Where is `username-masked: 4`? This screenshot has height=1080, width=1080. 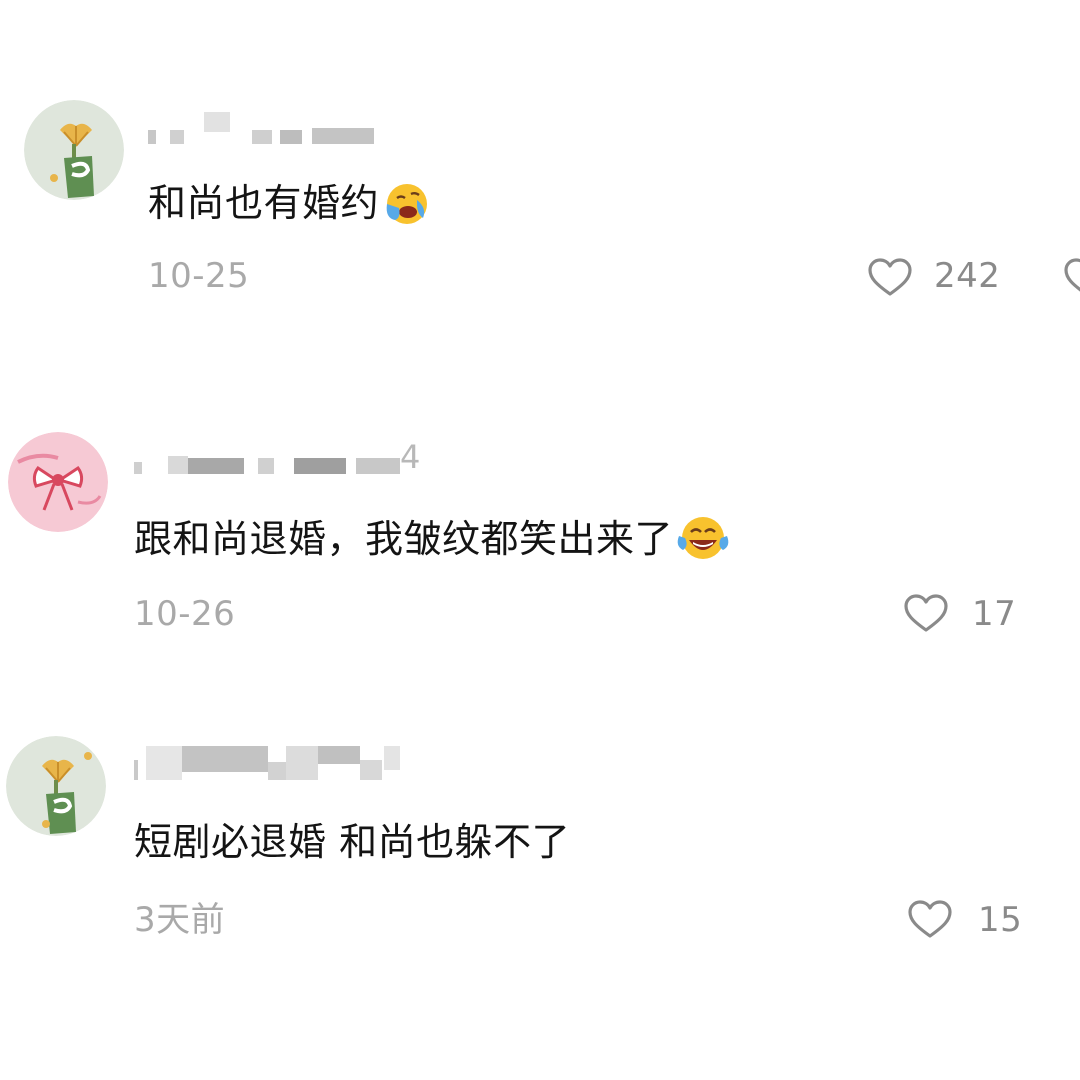 username-masked: 4 is located at coordinates (284, 457).